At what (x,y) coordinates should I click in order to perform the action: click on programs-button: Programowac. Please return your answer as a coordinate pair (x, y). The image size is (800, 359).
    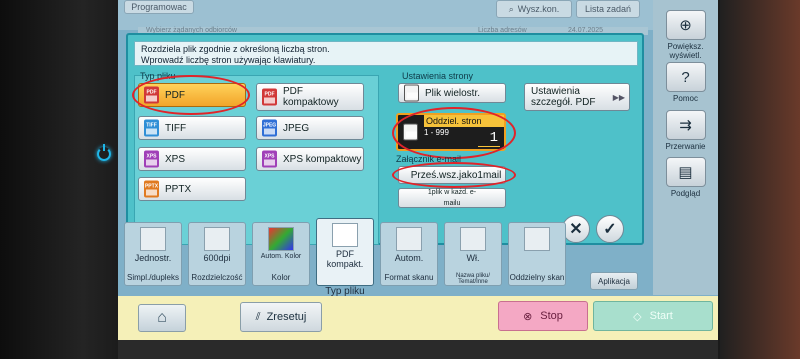
    Looking at the image, I should click on (159, 7).